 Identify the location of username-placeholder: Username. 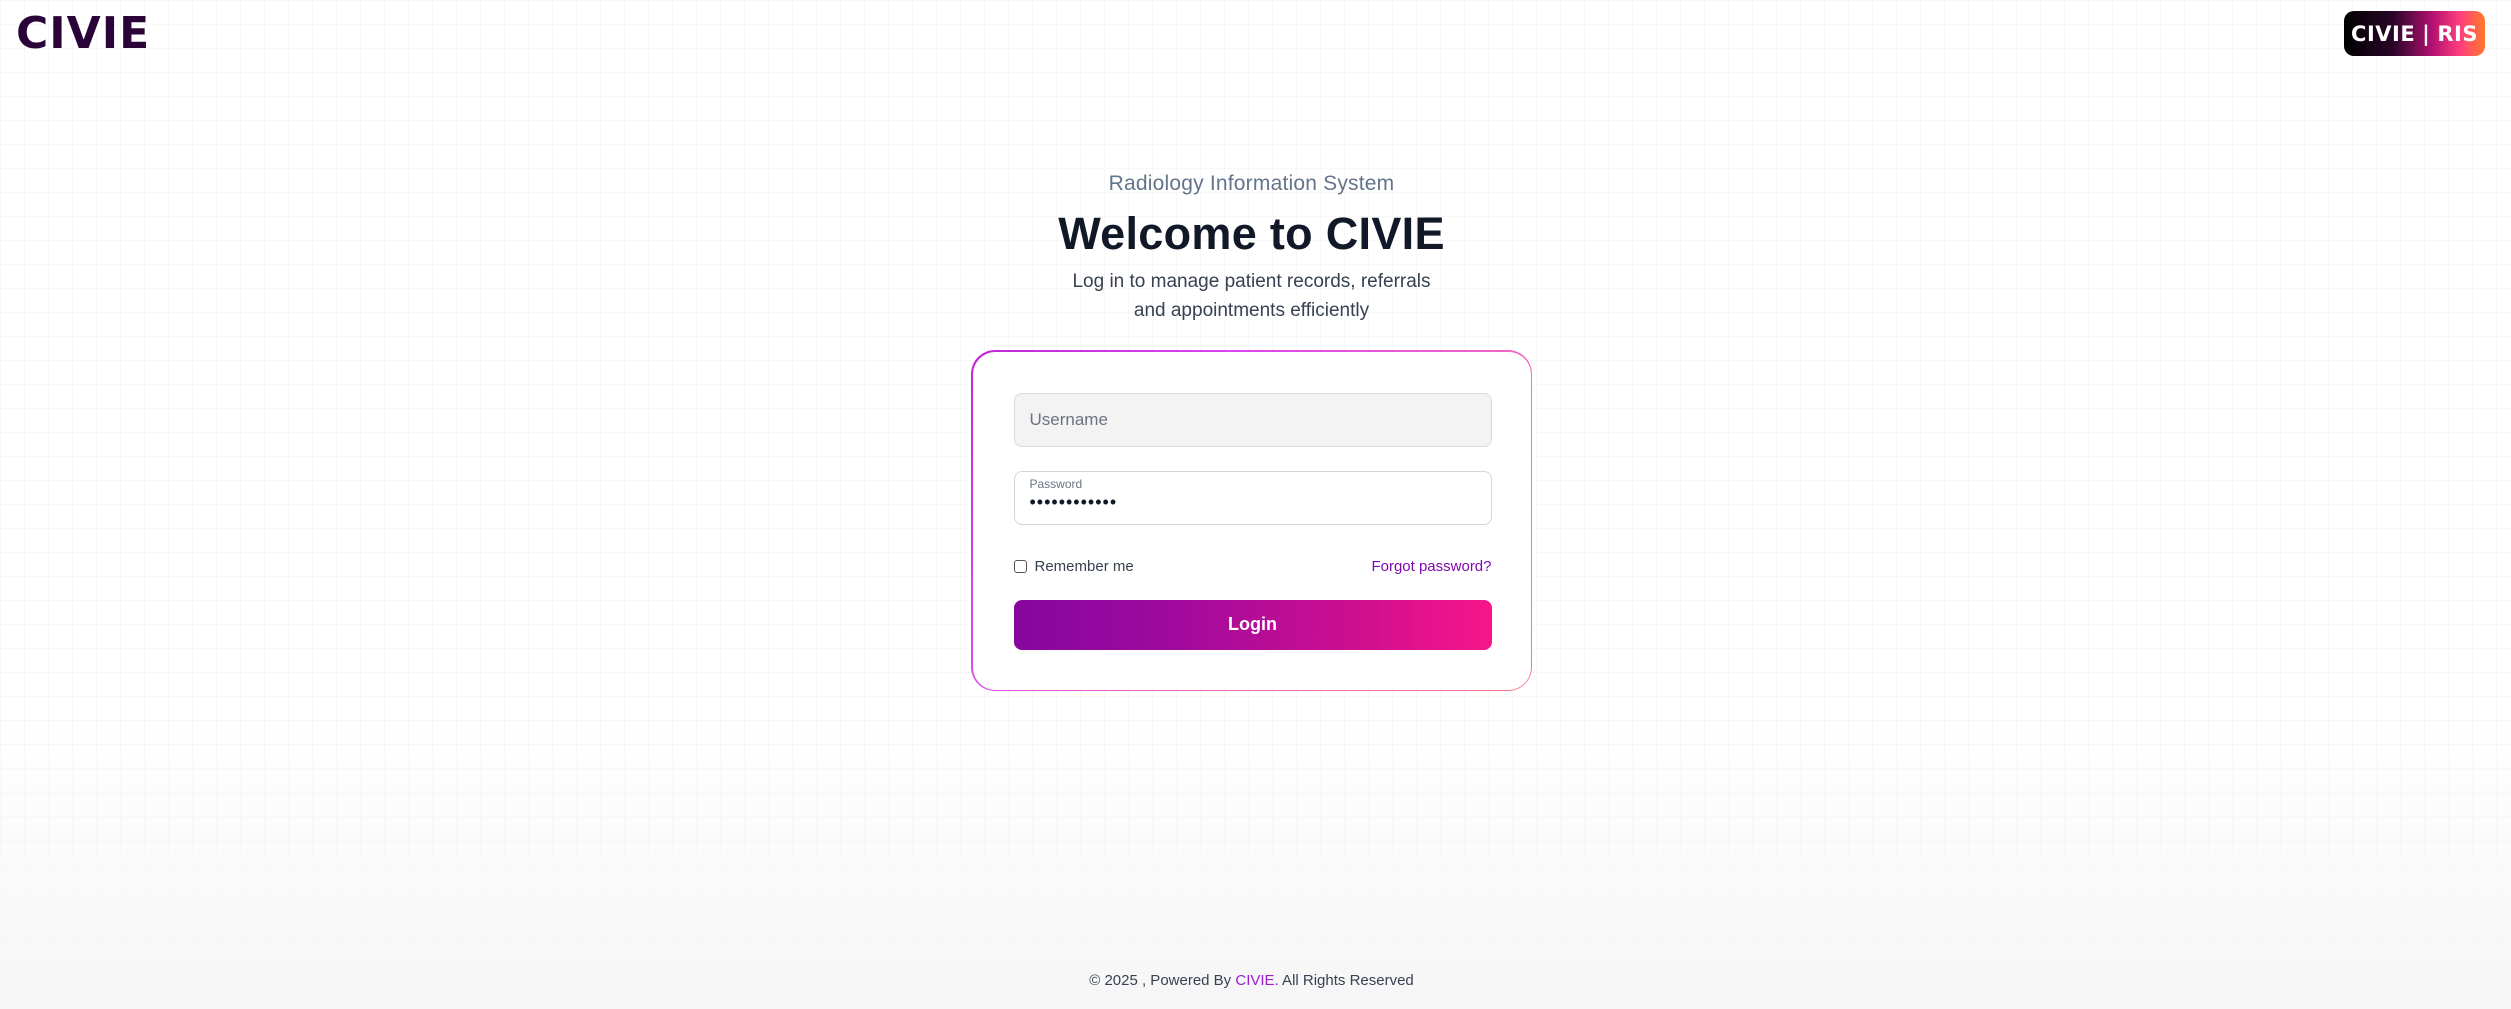
(1068, 419).